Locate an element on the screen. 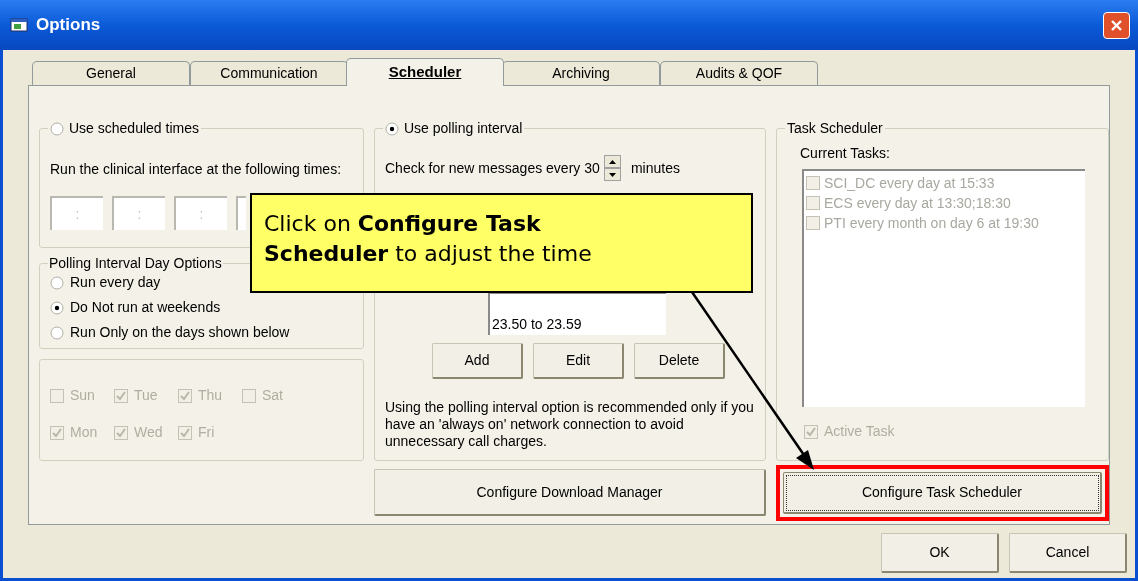 This screenshot has width=1138, height=581. close-icon is located at coordinates (1116, 25).